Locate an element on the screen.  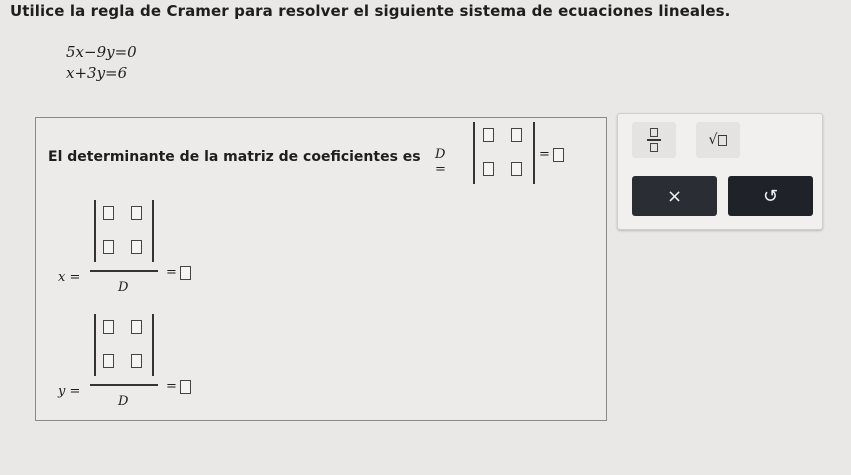
x-matrix-slot-a21 is located at coordinates (108, 247).